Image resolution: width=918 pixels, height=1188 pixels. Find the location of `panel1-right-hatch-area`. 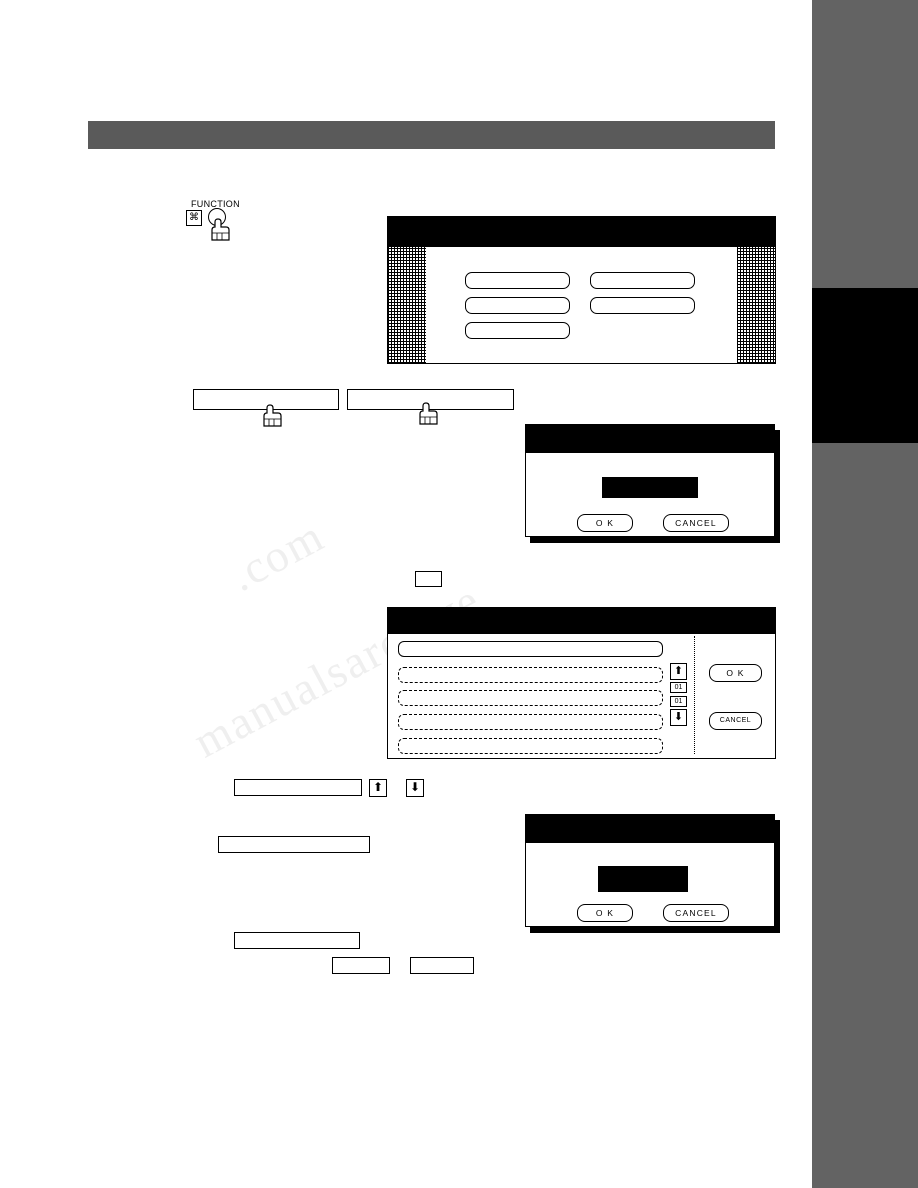

panel1-right-hatch-area is located at coordinates (756, 305).